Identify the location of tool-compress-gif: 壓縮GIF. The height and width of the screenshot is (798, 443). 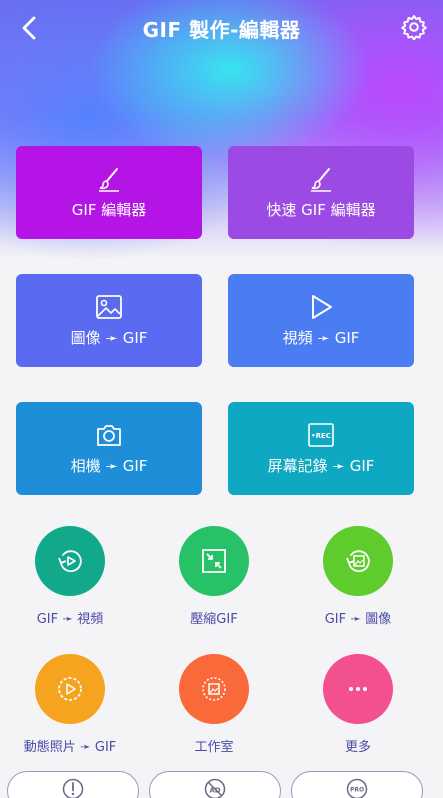
(214, 576).